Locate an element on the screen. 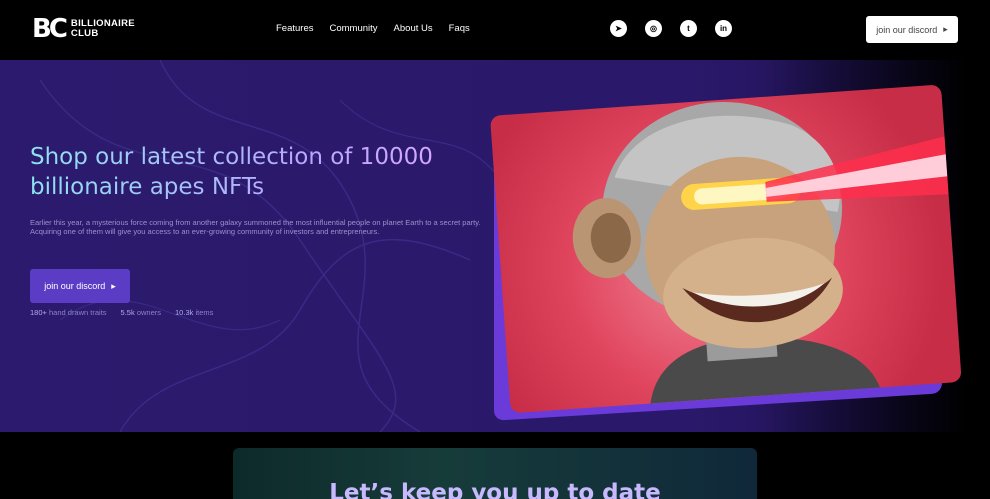 This screenshot has width=990, height=499. nav-link-features: Features is located at coordinates (295, 28).